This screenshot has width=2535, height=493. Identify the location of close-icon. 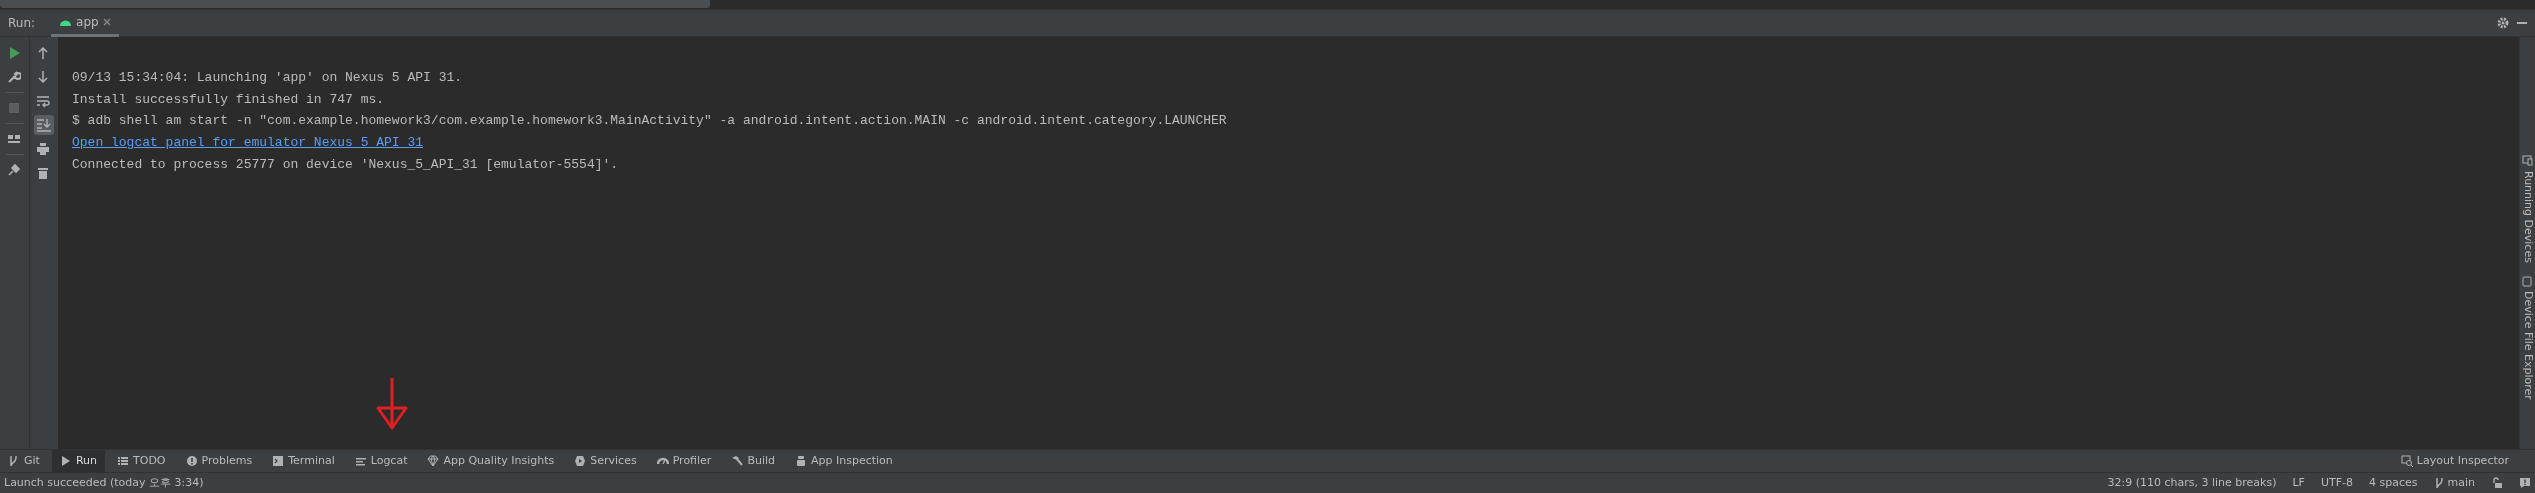
(106, 21).